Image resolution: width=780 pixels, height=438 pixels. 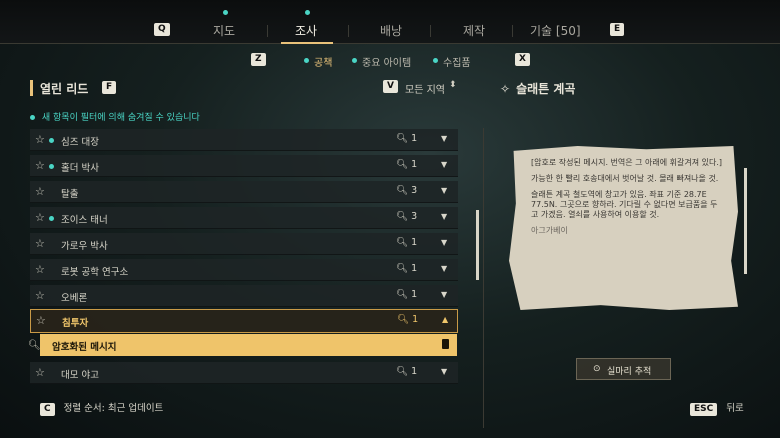 What do you see at coordinates (307, 12) in the screenshot?
I see `tab-investigate-new-dot` at bounding box center [307, 12].